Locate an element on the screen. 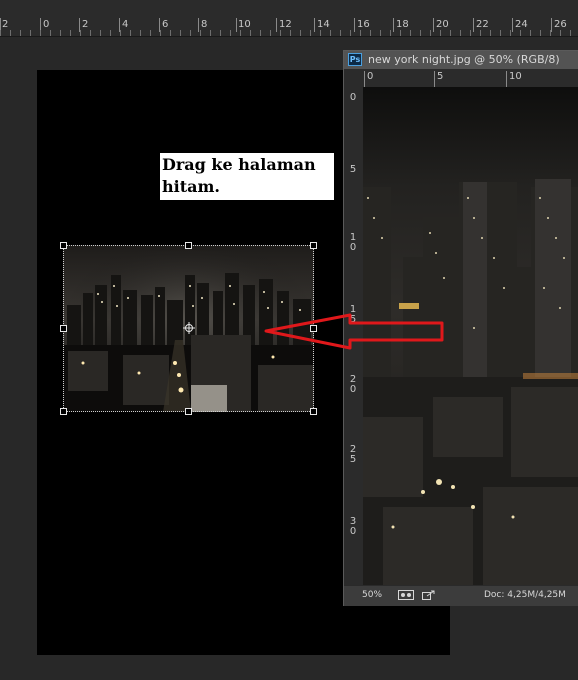  document-horizontal-ruler: 0 5 10 is located at coordinates (470, 78).